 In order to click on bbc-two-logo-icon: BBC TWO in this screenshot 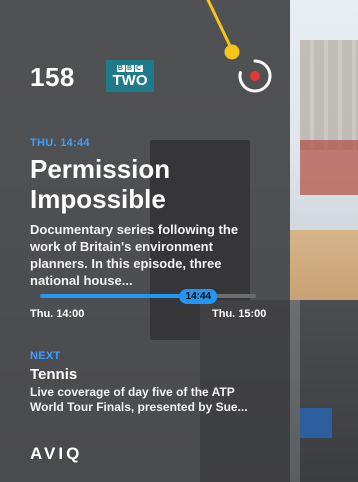, I will do `click(130, 76)`.